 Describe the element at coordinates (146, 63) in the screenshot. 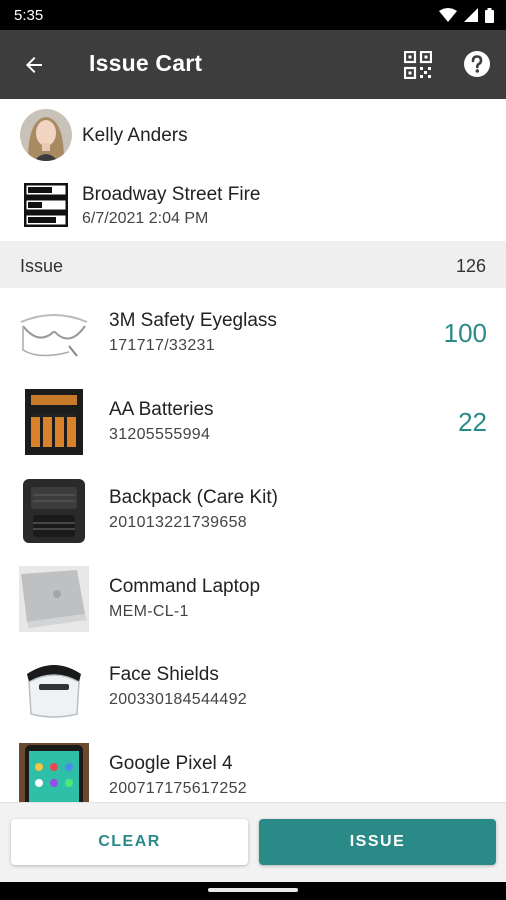

I see `page-title: Issue Cart` at that location.